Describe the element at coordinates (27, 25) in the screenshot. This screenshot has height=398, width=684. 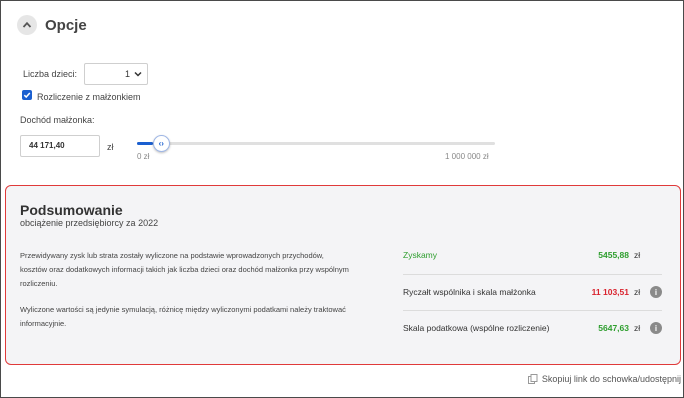
I see `chevron-up-icon` at that location.